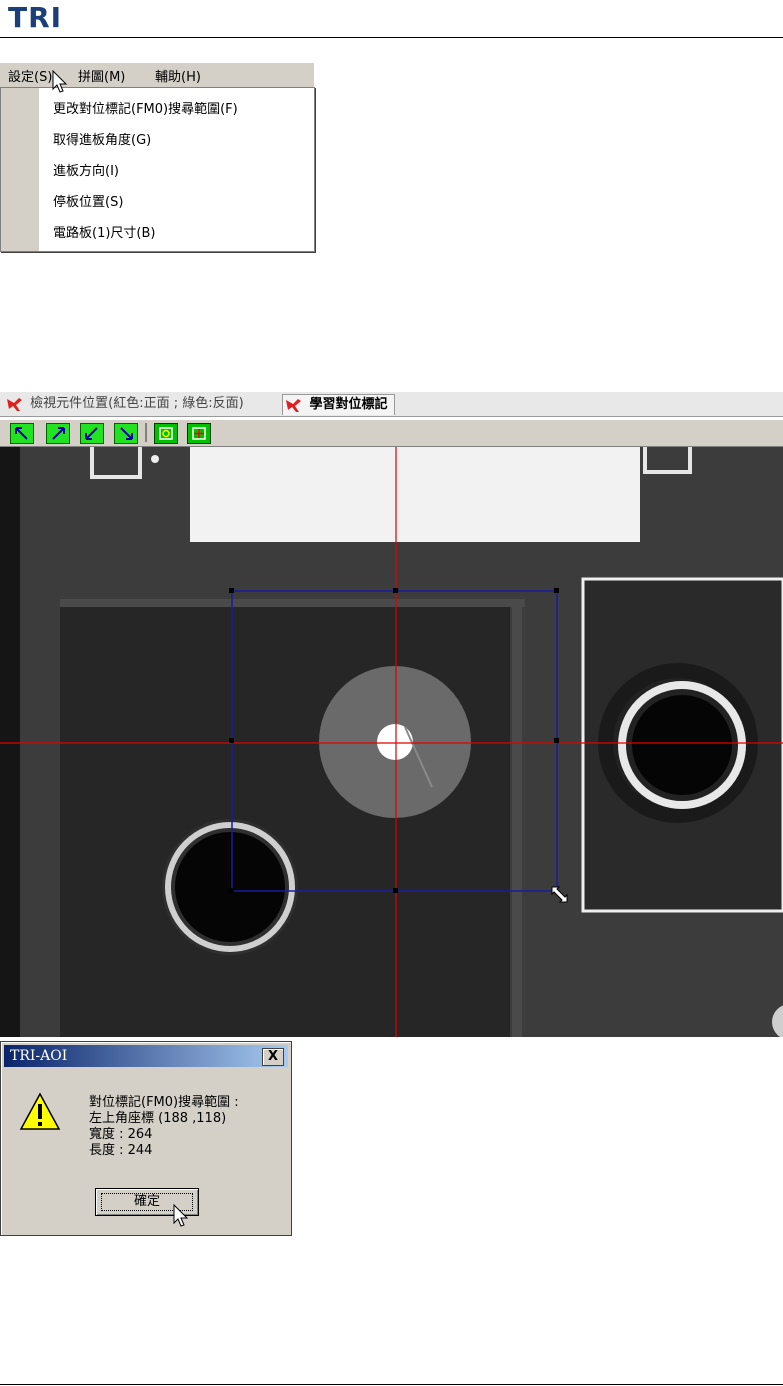 Image resolution: width=783 pixels, height=1386 pixels. What do you see at coordinates (121, 1150) in the screenshot?
I see `dialog-message-line-4: 長度 : 244` at bounding box center [121, 1150].